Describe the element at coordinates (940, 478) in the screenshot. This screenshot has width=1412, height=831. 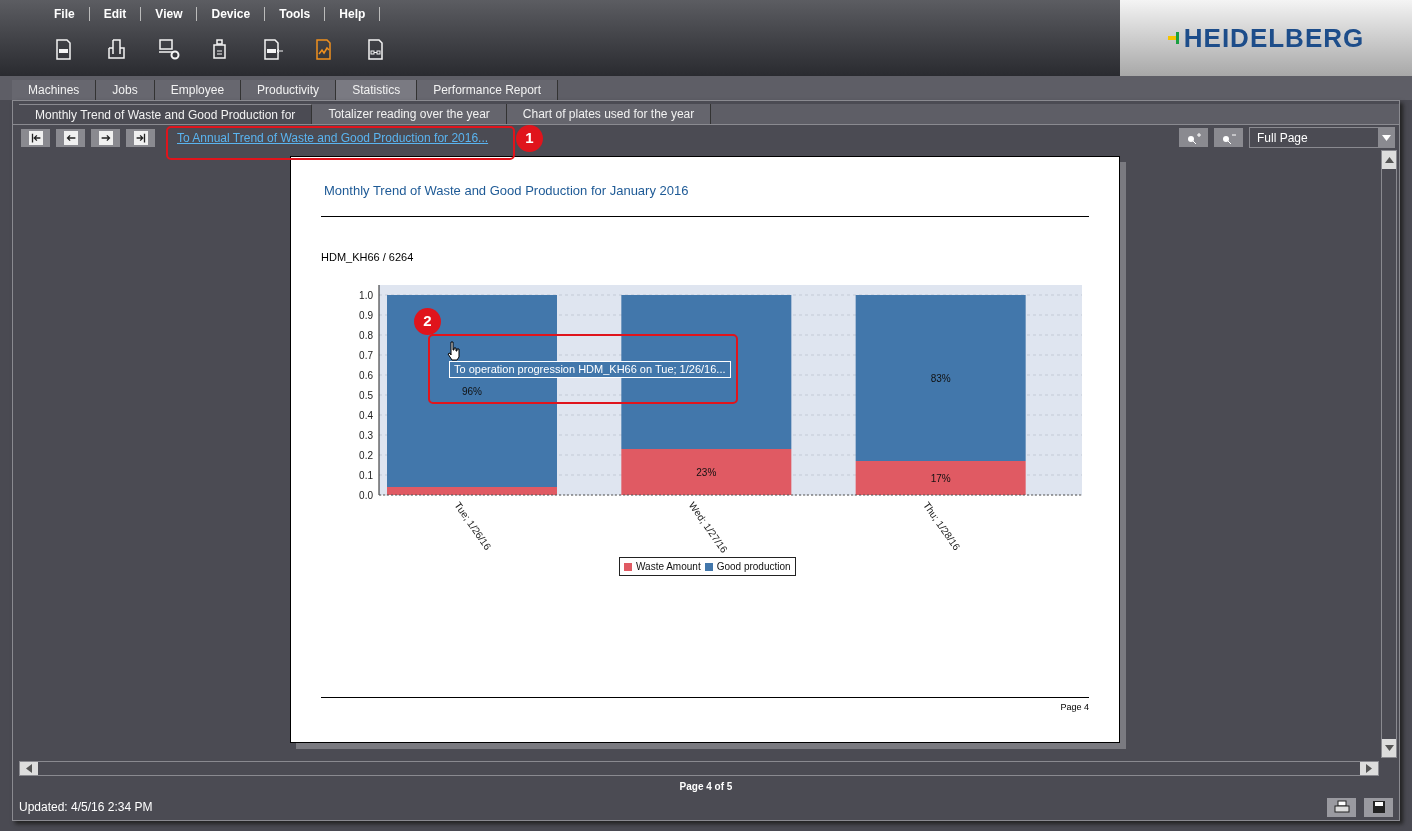
I see `value-label: 17%` at that location.